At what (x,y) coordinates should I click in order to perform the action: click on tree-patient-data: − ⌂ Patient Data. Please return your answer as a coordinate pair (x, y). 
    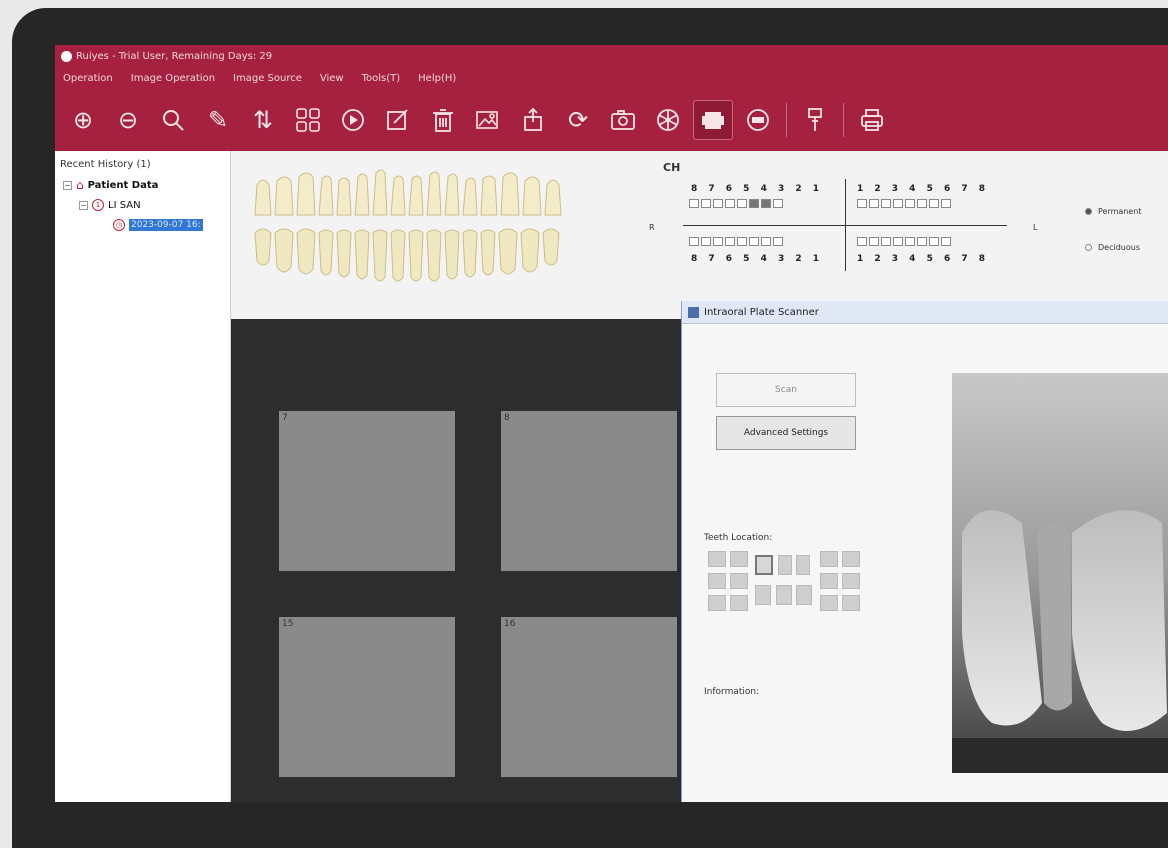
    Looking at the image, I should click on (142, 185).